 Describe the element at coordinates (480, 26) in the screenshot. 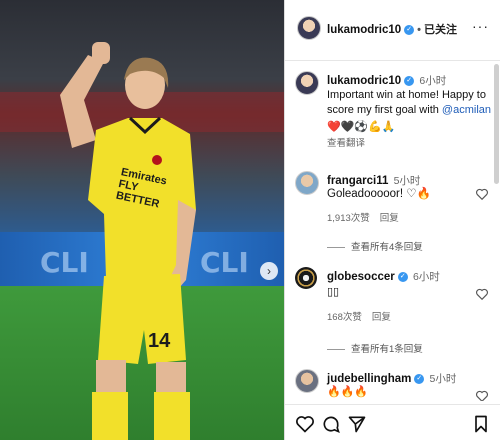

I see `more-icon: ···` at that location.